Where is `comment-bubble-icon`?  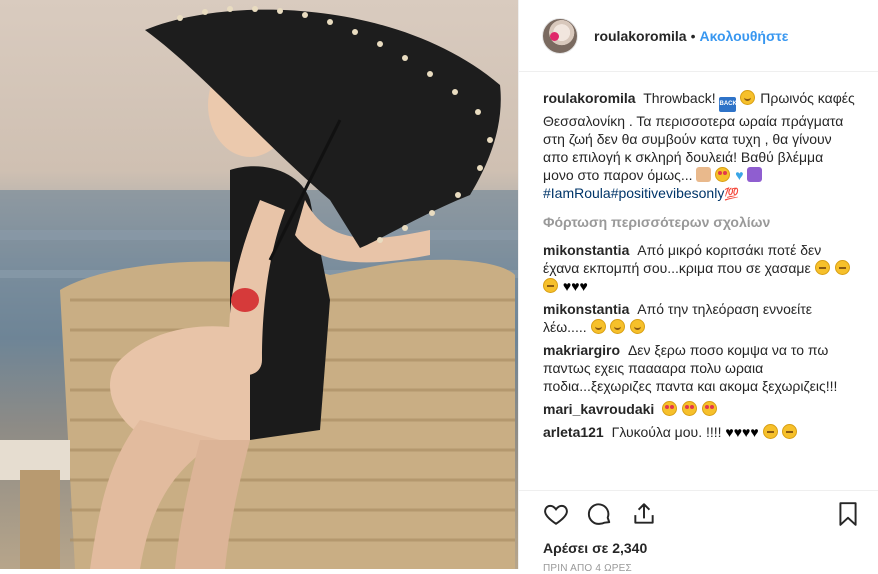 comment-bubble-icon is located at coordinates (599, 514).